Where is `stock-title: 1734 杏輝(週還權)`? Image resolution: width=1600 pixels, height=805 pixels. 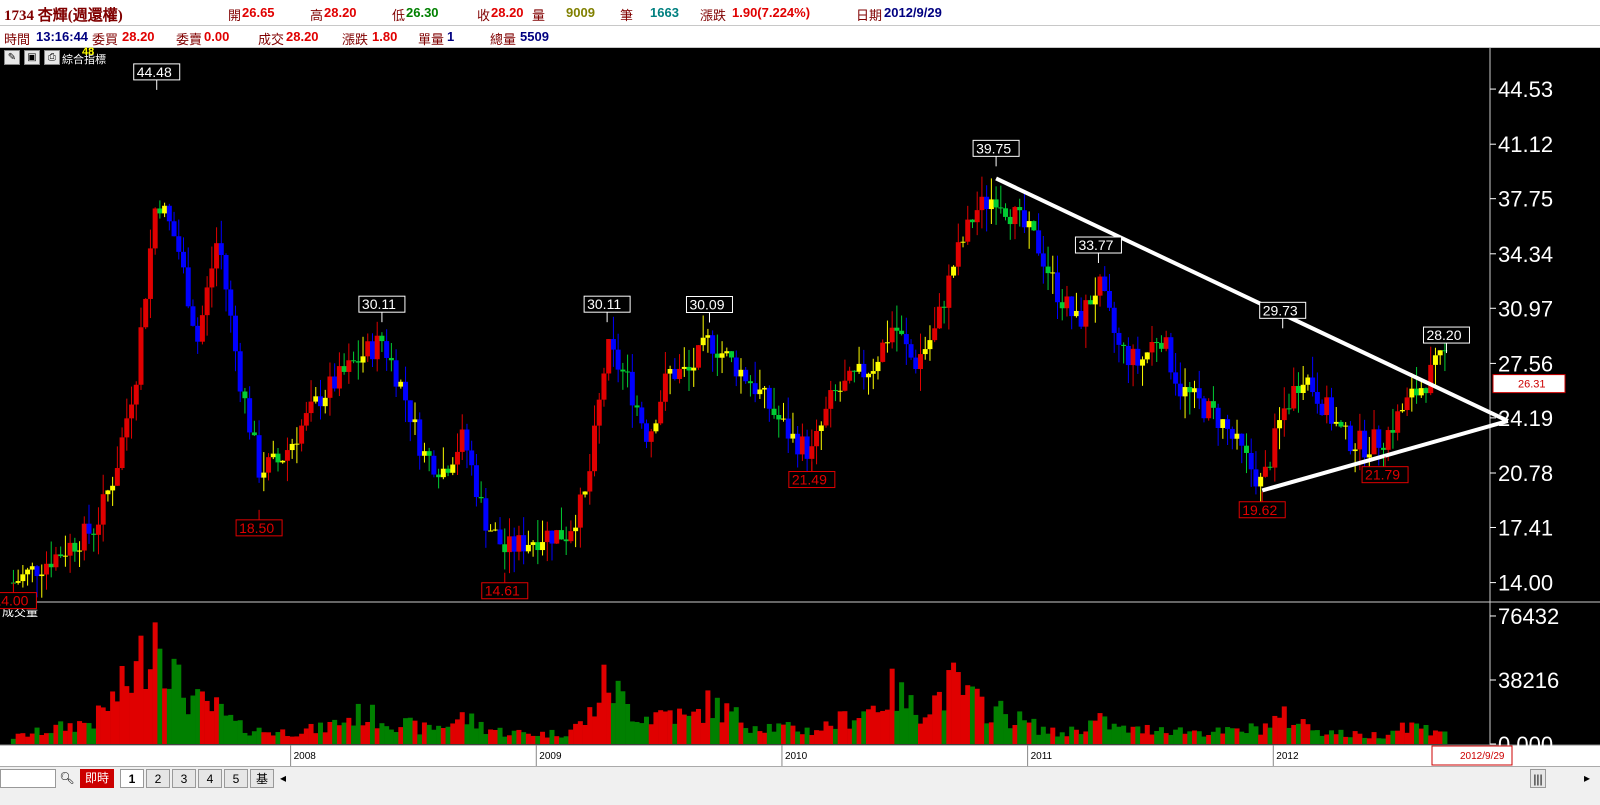 stock-title: 1734 杏輝(週還權) is located at coordinates (63, 16).